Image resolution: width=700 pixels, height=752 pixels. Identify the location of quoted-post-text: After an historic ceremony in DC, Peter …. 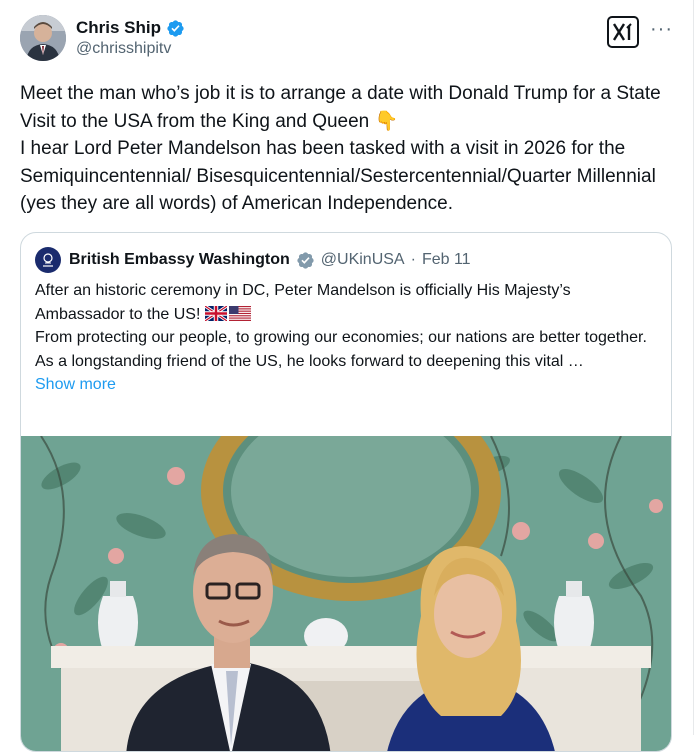
(347, 338).